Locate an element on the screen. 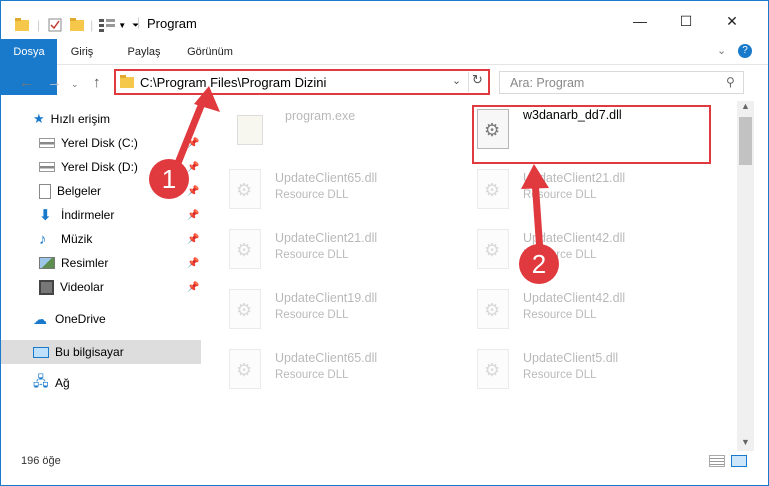 Image resolution: width=769 pixels, height=486 pixels. annotation-badge-2: 2 is located at coordinates (539, 264).